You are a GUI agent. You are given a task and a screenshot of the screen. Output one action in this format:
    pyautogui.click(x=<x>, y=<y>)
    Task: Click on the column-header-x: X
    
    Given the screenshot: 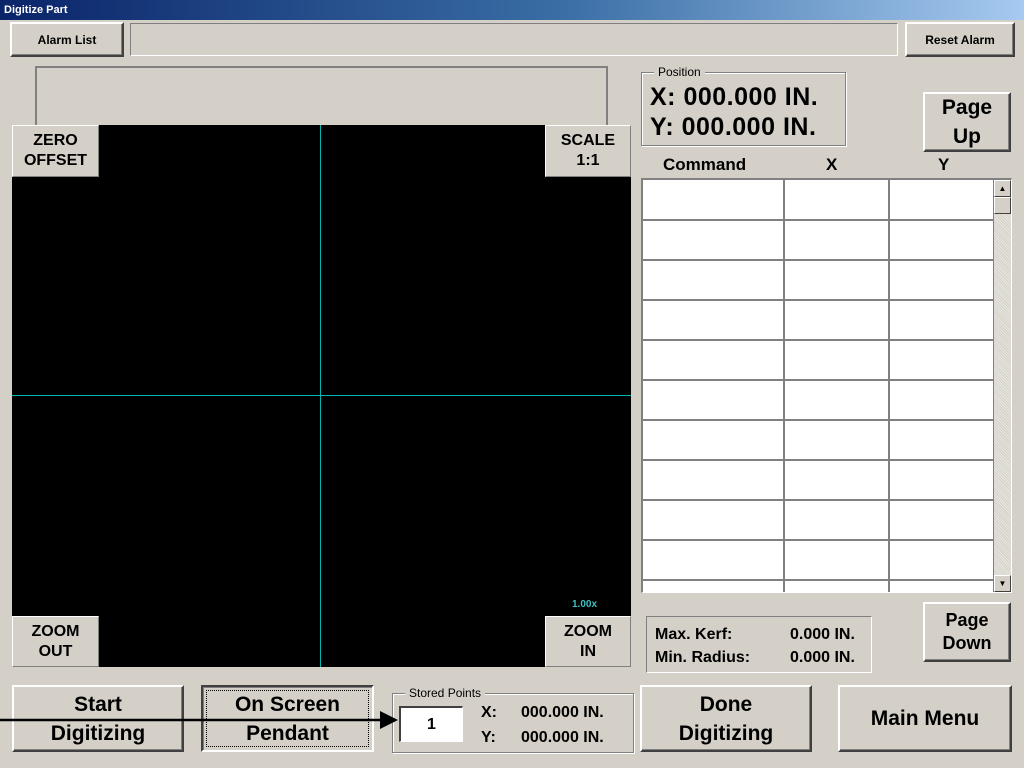 What is the action you would take?
    pyautogui.click(x=832, y=164)
    